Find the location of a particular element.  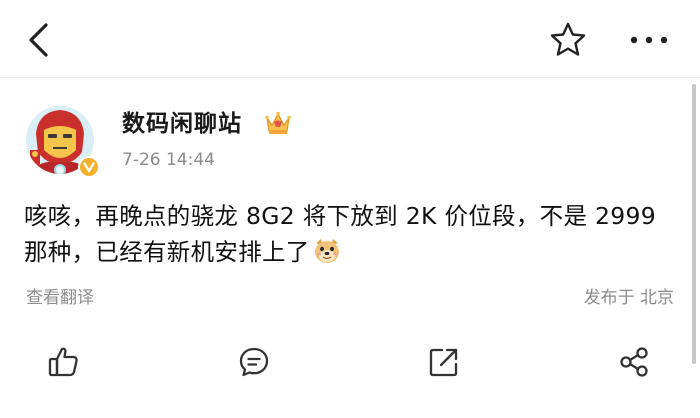

share-button is located at coordinates (634, 362).